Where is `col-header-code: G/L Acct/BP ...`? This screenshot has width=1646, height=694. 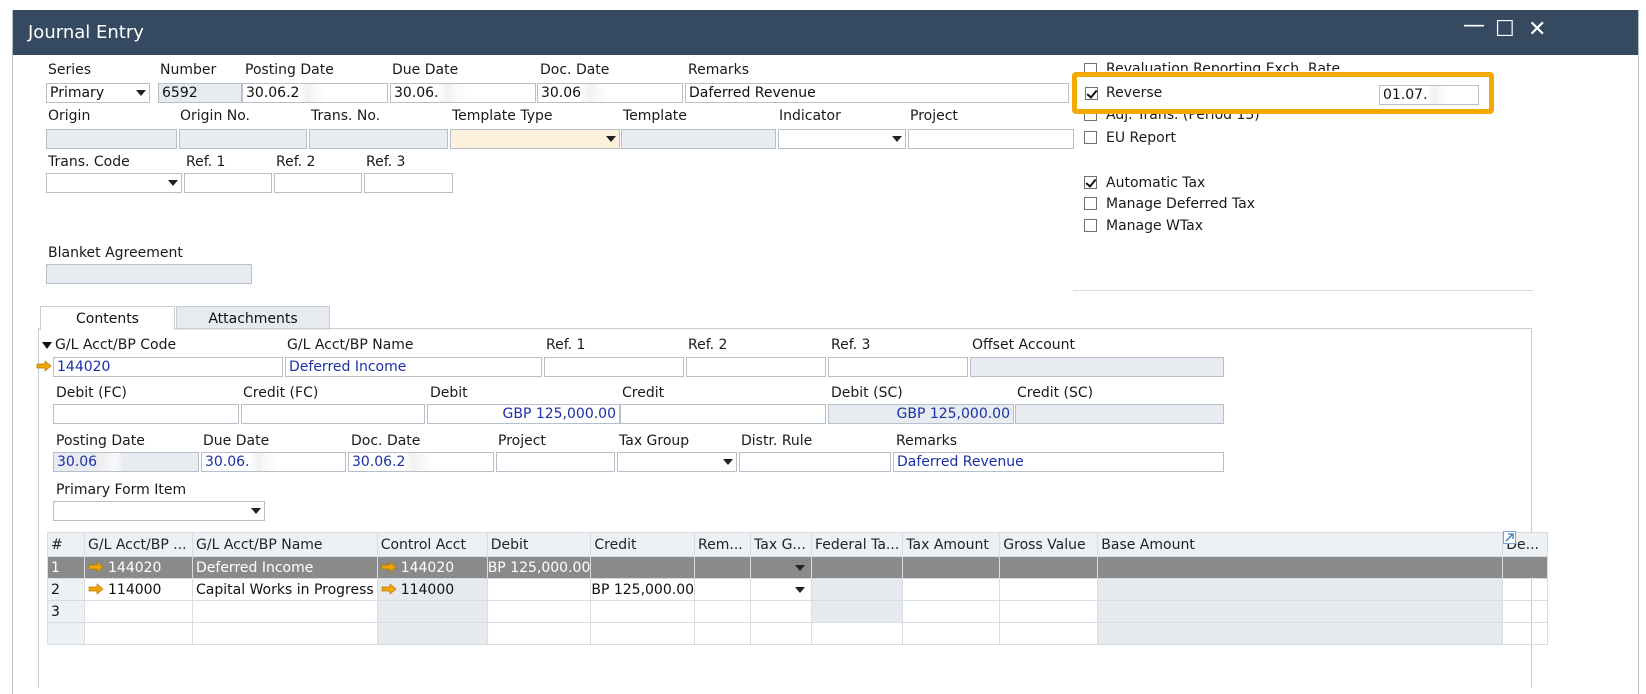
col-header-code: G/L Acct/BP ... is located at coordinates (138, 544).